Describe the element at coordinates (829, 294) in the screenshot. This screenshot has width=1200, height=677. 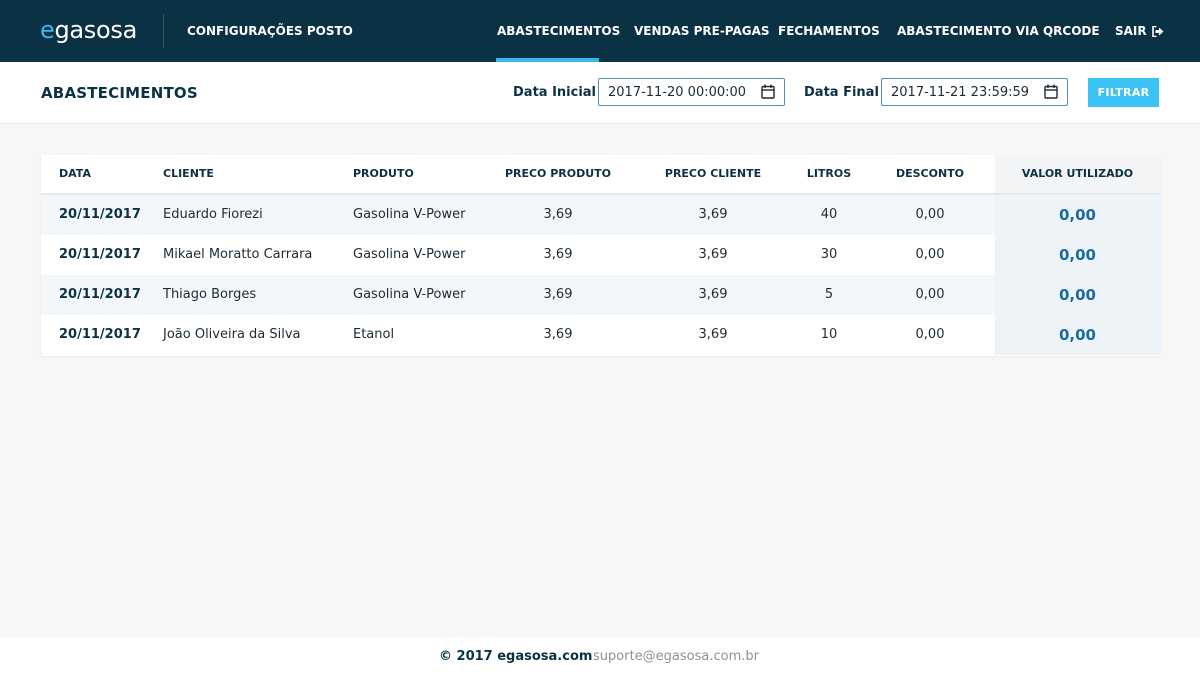
I see `cell-litros: 5` at that location.